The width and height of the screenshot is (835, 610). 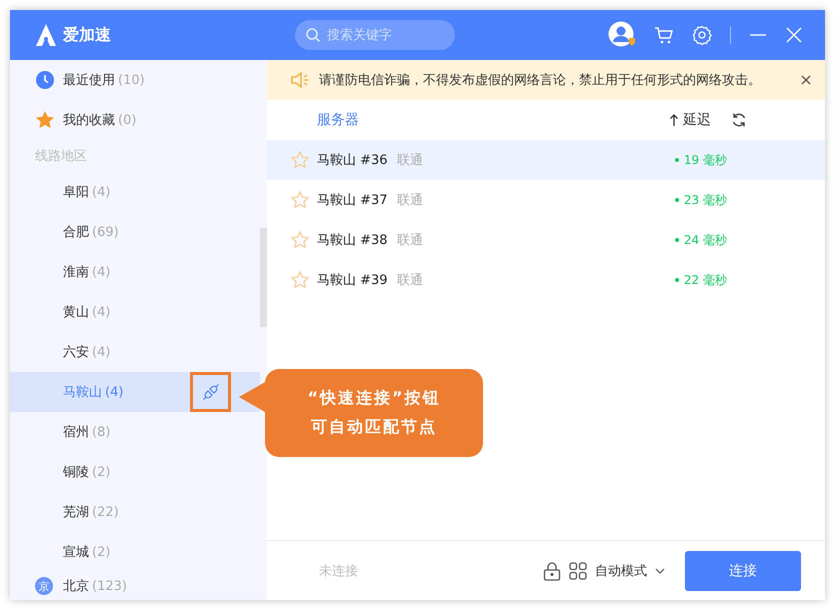 I want to click on mode-select: 自动模式, so click(x=621, y=571).